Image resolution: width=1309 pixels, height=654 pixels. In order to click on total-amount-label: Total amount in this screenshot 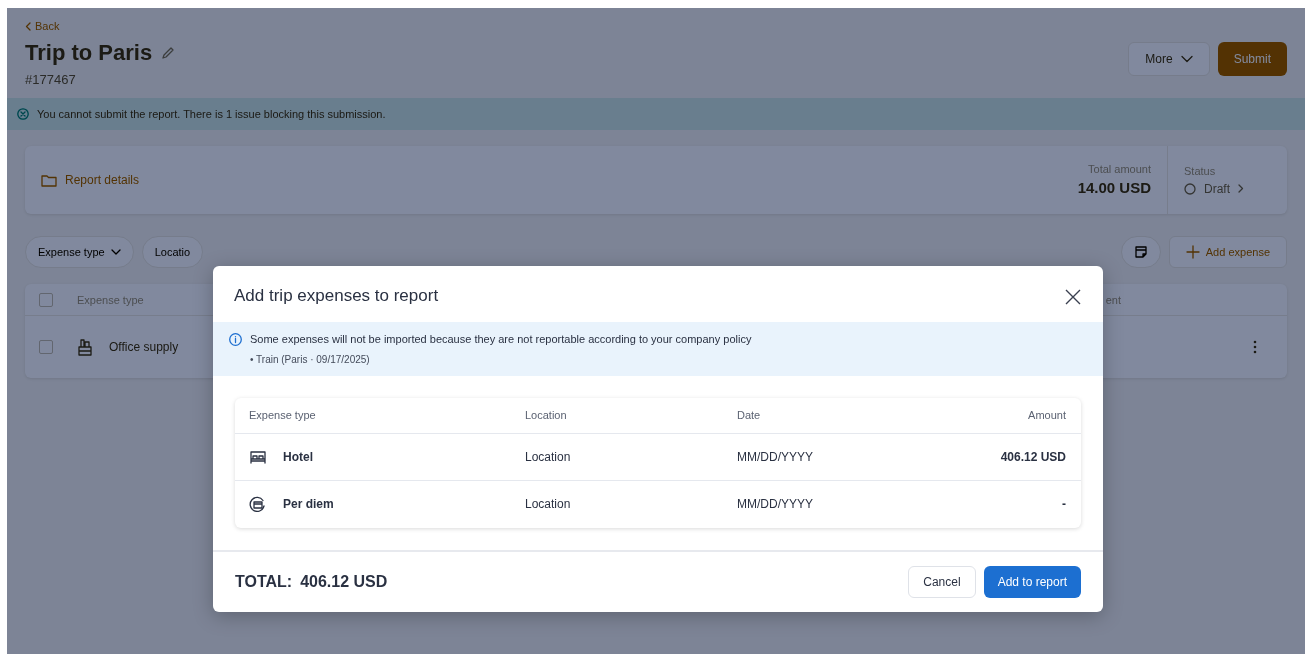, I will do `click(1119, 169)`.